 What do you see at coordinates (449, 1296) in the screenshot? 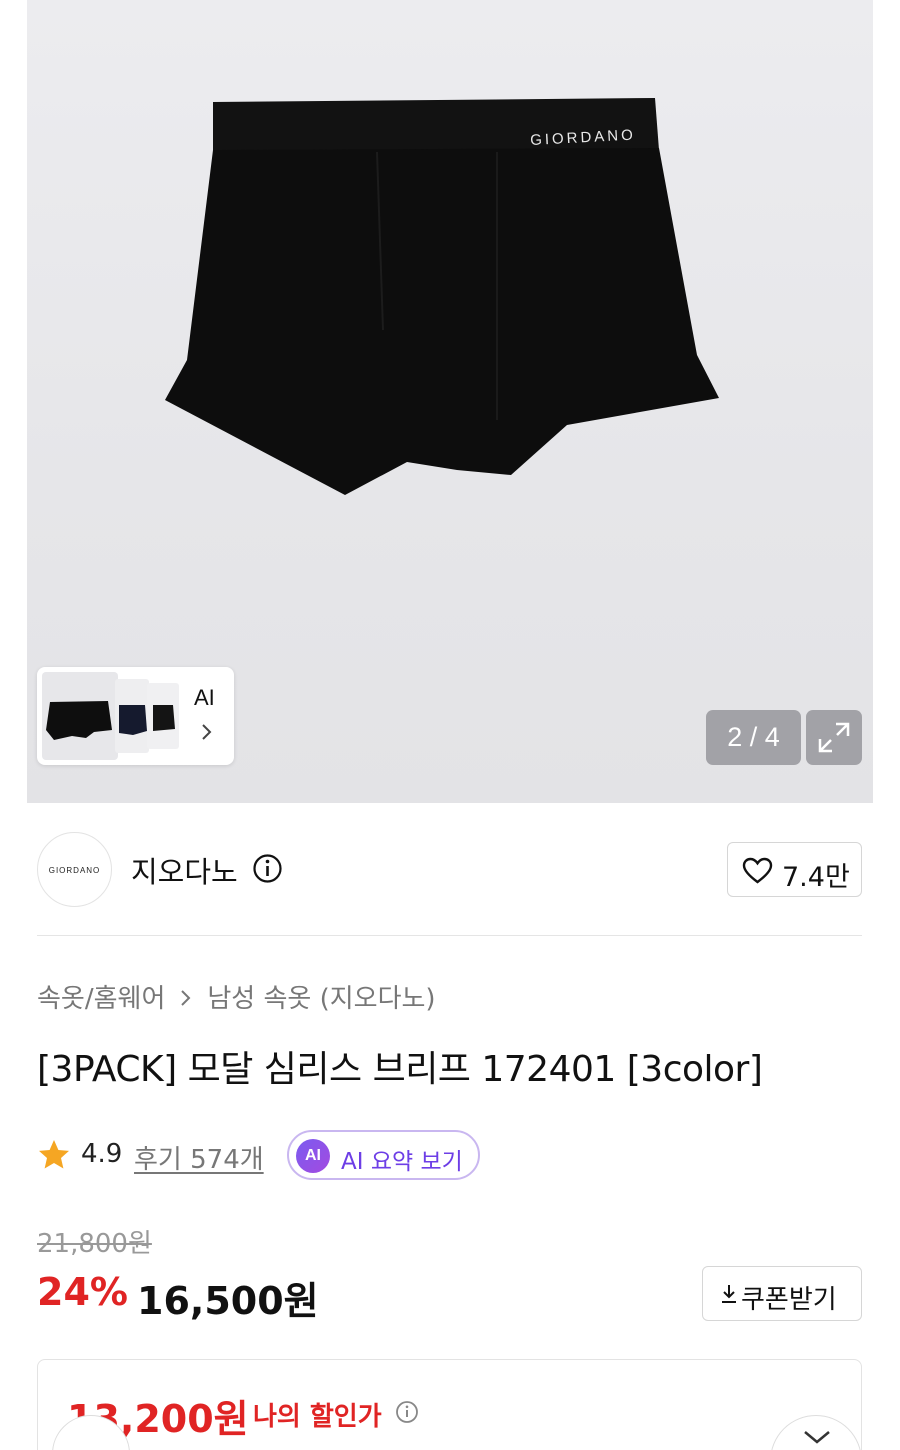
I see `price-row: 24% 16,500원 쿠폰받기` at bounding box center [449, 1296].